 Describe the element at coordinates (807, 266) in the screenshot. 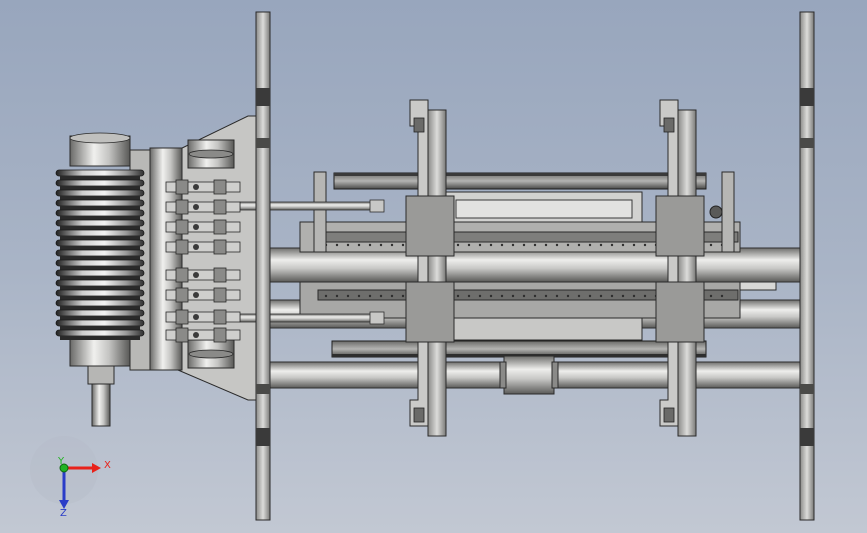

I see `right-end-plate` at that location.